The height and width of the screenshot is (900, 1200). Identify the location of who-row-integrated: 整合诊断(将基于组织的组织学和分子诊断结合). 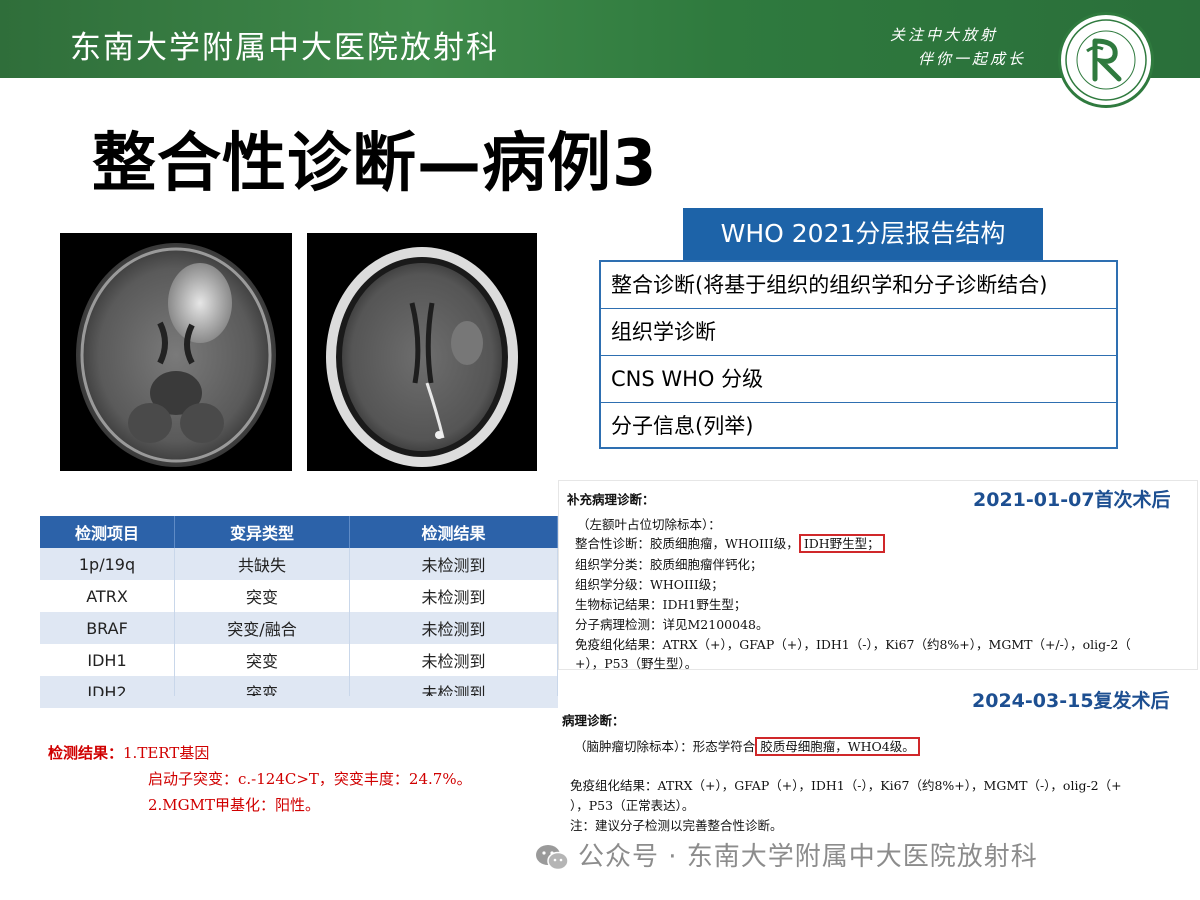
(858, 285).